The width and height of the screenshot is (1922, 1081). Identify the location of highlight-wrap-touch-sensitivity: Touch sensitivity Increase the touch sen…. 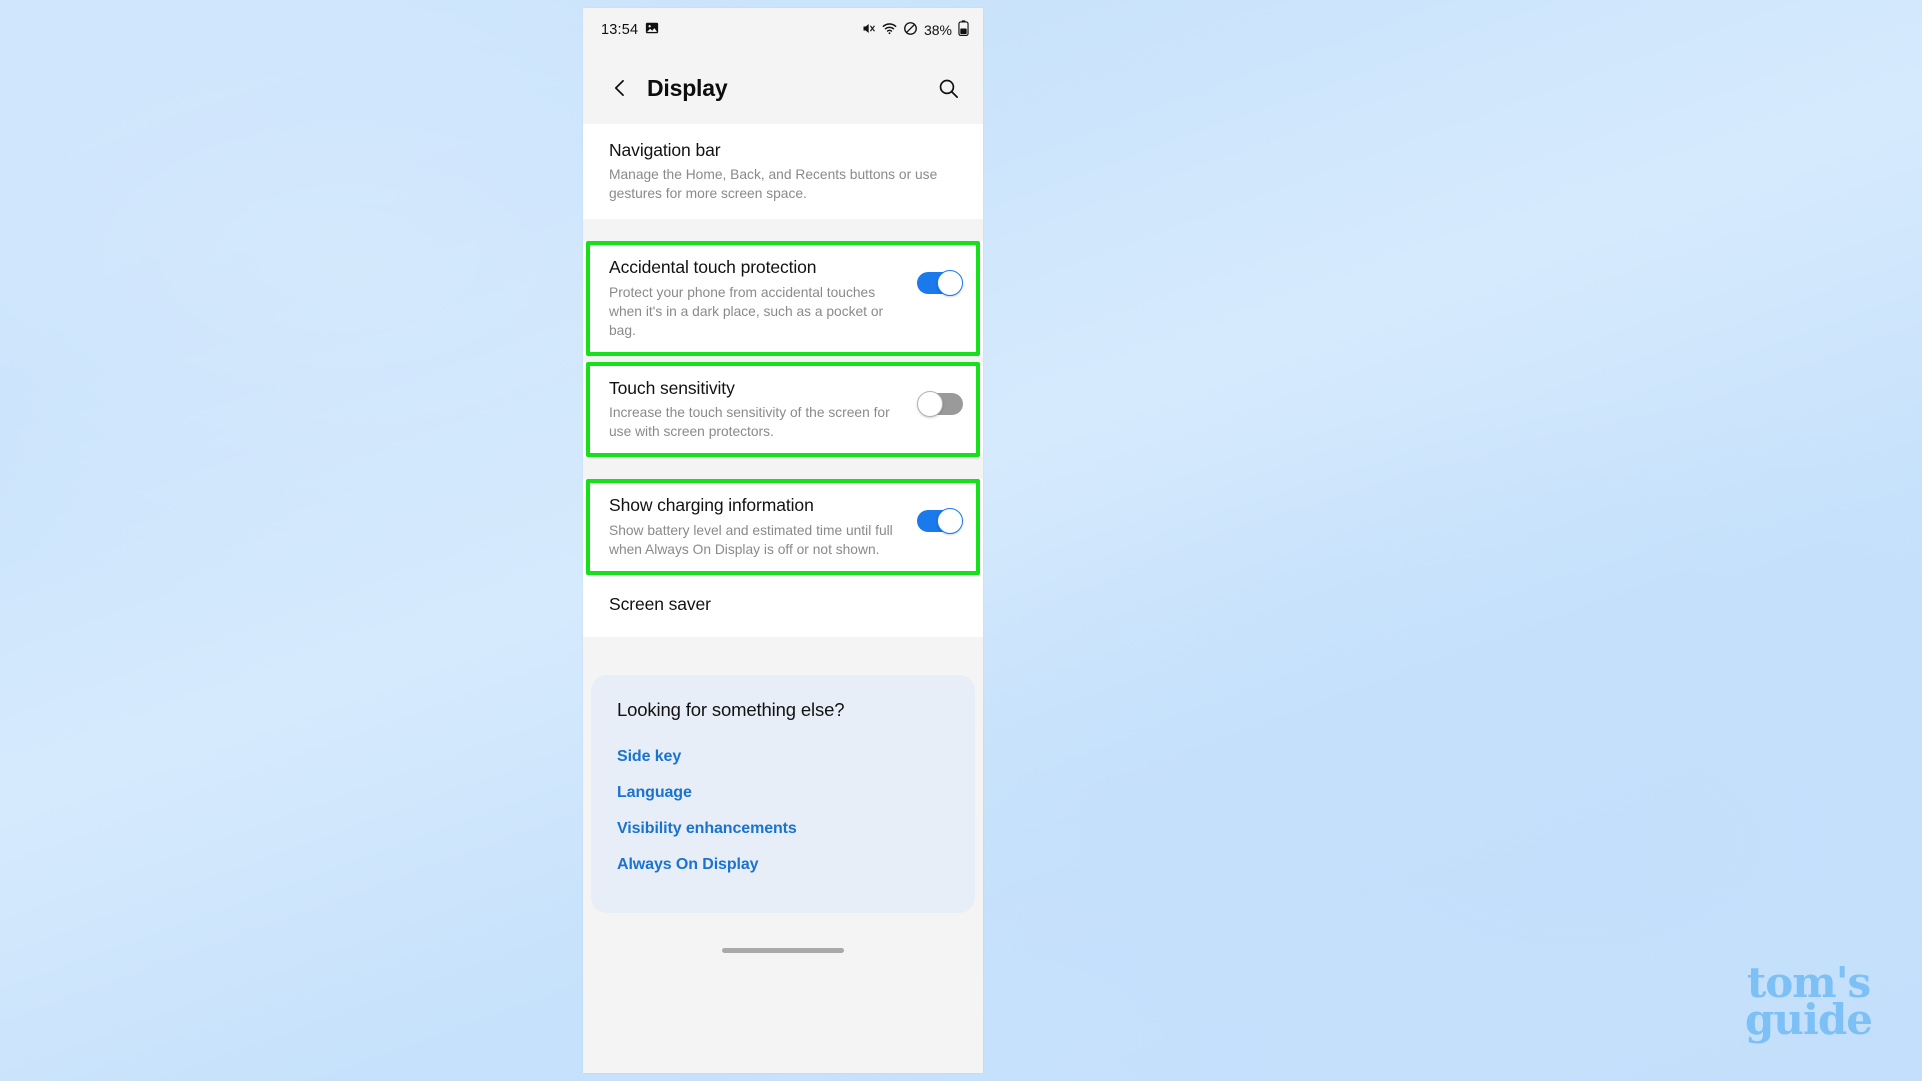
(783, 409).